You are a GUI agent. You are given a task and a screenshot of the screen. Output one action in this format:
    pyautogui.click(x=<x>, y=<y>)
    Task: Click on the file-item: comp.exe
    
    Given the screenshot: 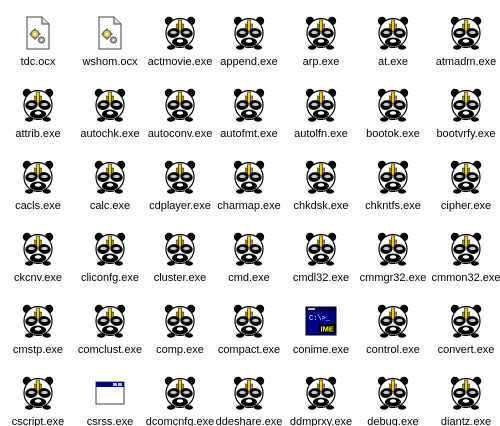 What is the action you would take?
    pyautogui.click(x=180, y=339)
    